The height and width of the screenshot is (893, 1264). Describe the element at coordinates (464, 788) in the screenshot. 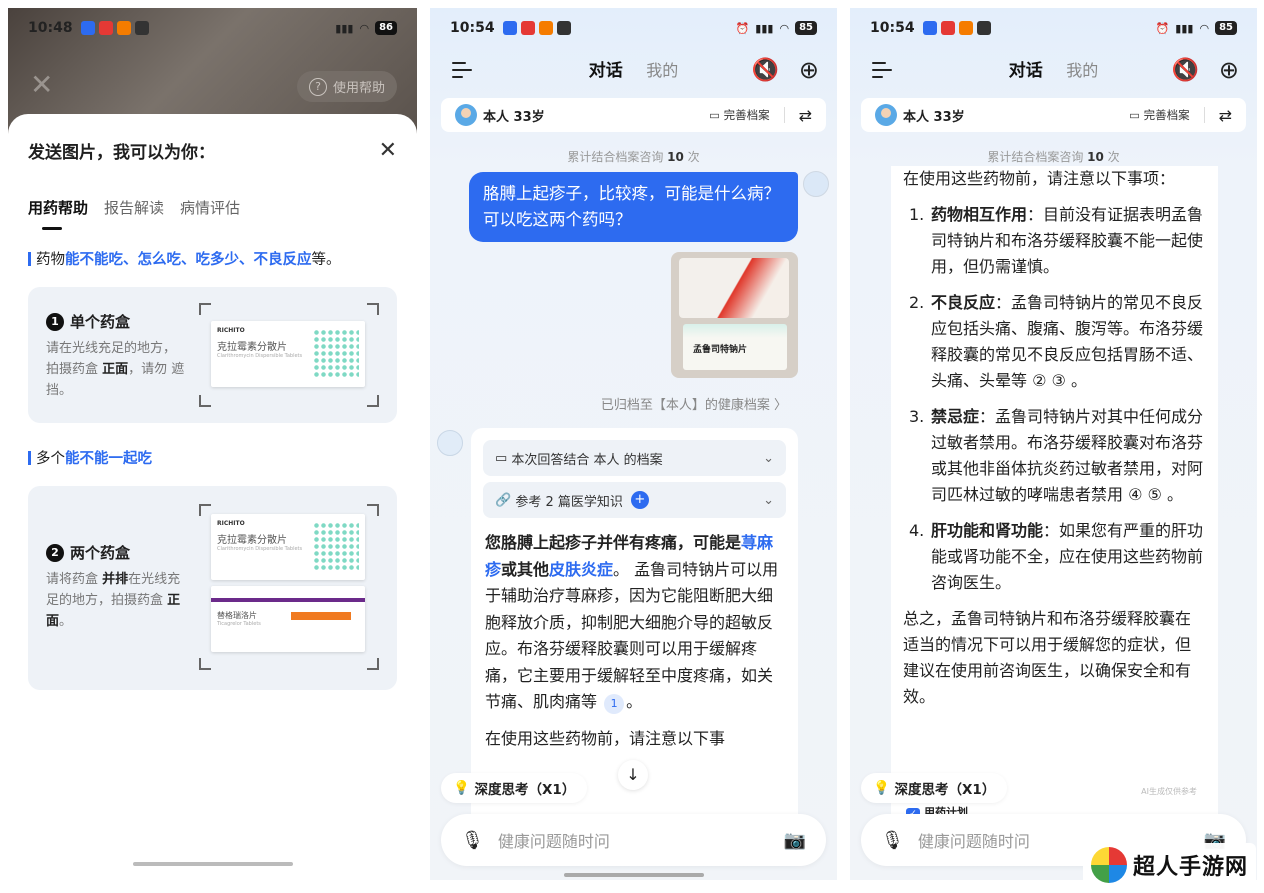

I see `bulb-icon: 💡` at that location.